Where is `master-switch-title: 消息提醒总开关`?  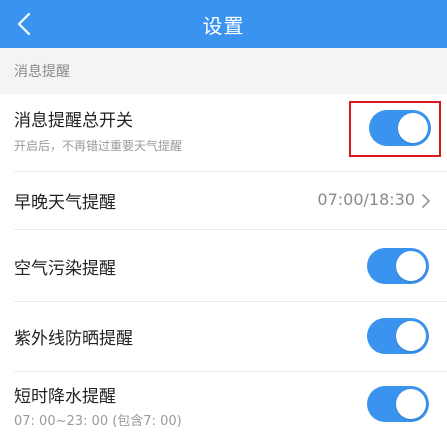
master-switch-title: 消息提醒总开关 is located at coordinates (73, 121).